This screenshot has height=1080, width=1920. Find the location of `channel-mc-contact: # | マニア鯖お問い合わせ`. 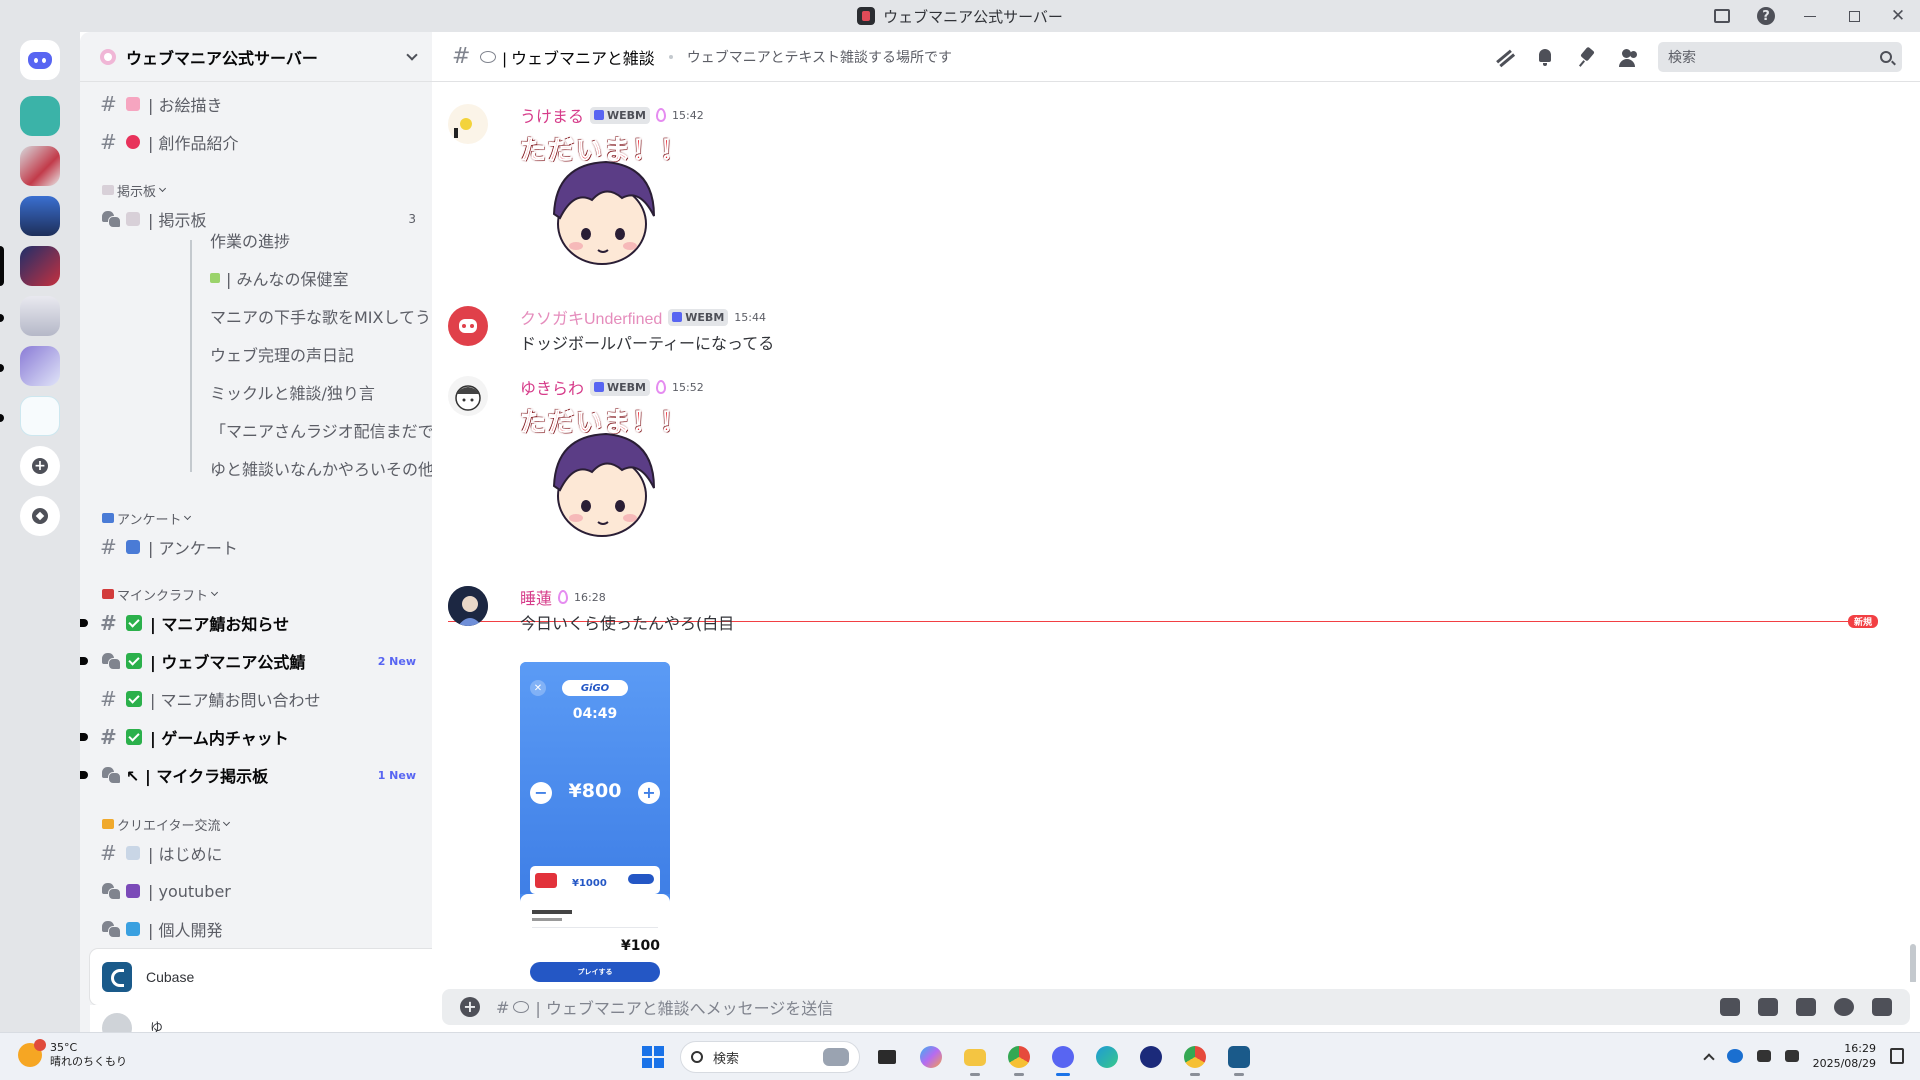

channel-mc-contact: # | マニア鯖お問い合わせ is located at coordinates (258, 699).